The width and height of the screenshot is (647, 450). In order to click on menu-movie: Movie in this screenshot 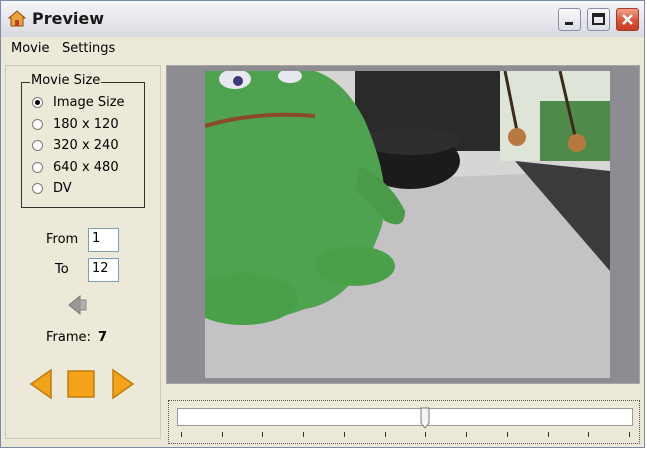, I will do `click(30, 48)`.